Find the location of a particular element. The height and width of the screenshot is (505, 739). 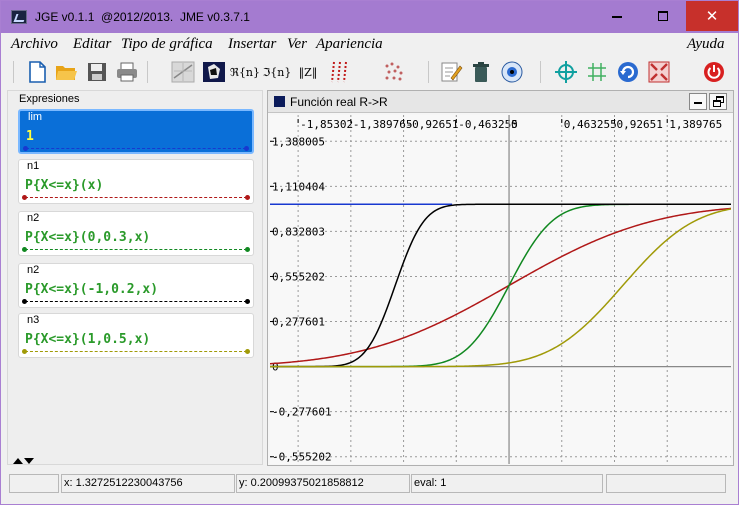

panel-scroll-arrows is located at coordinates (24, 462).